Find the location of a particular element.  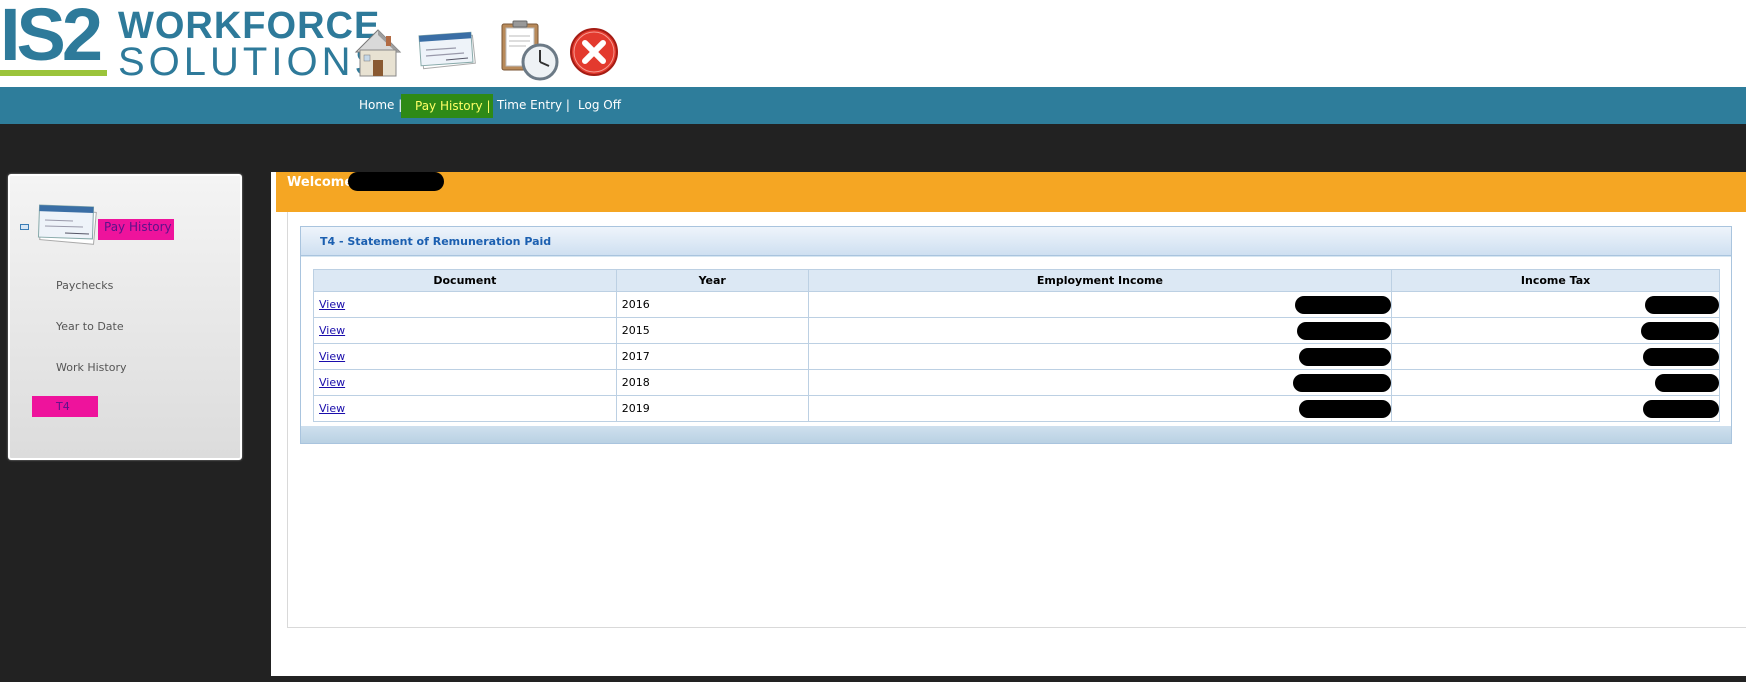

table-row: View 2019 is located at coordinates (1016, 408).